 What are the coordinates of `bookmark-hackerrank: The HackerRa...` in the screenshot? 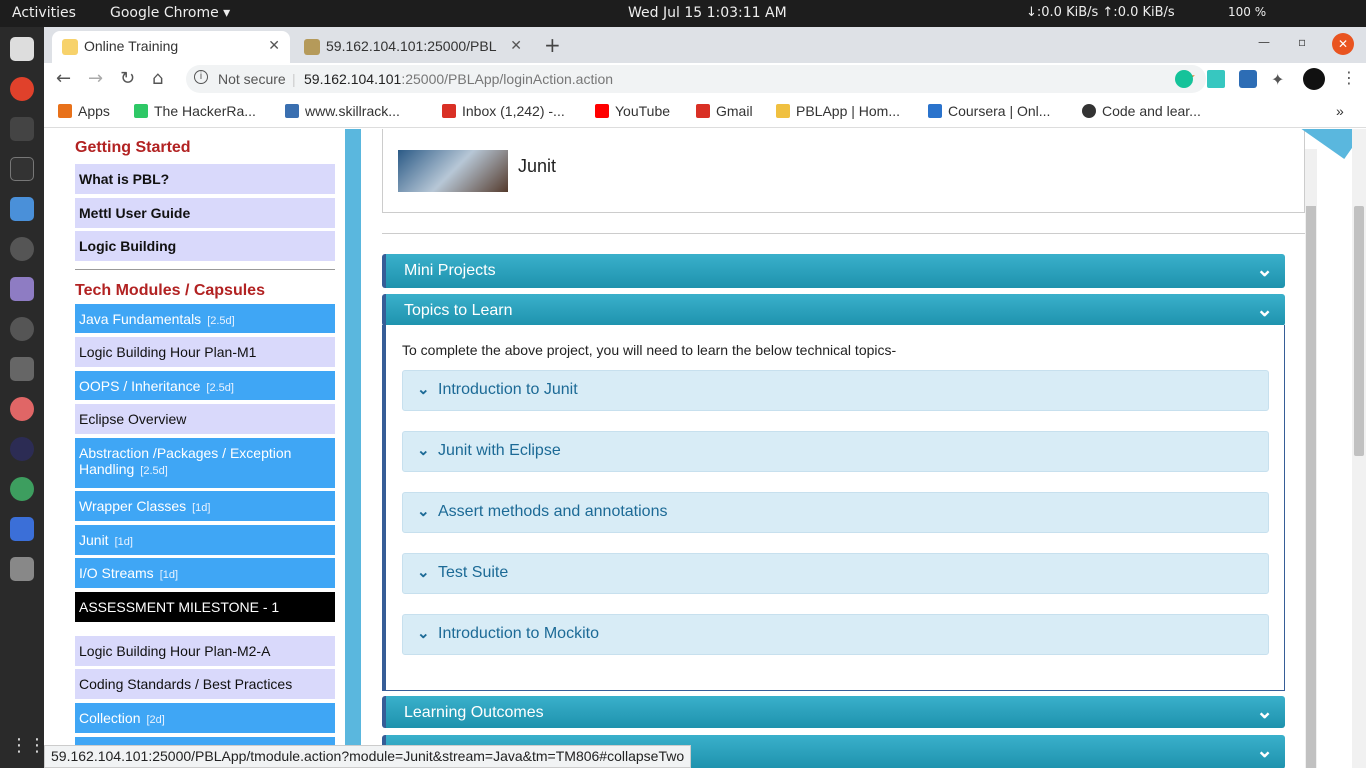 It's located at (195, 111).